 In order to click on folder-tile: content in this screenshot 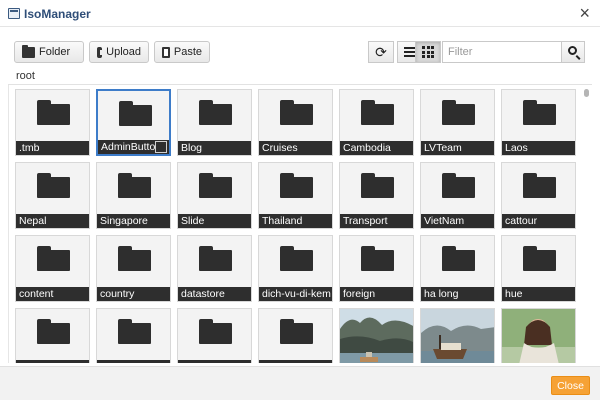, I will do `click(52, 268)`.